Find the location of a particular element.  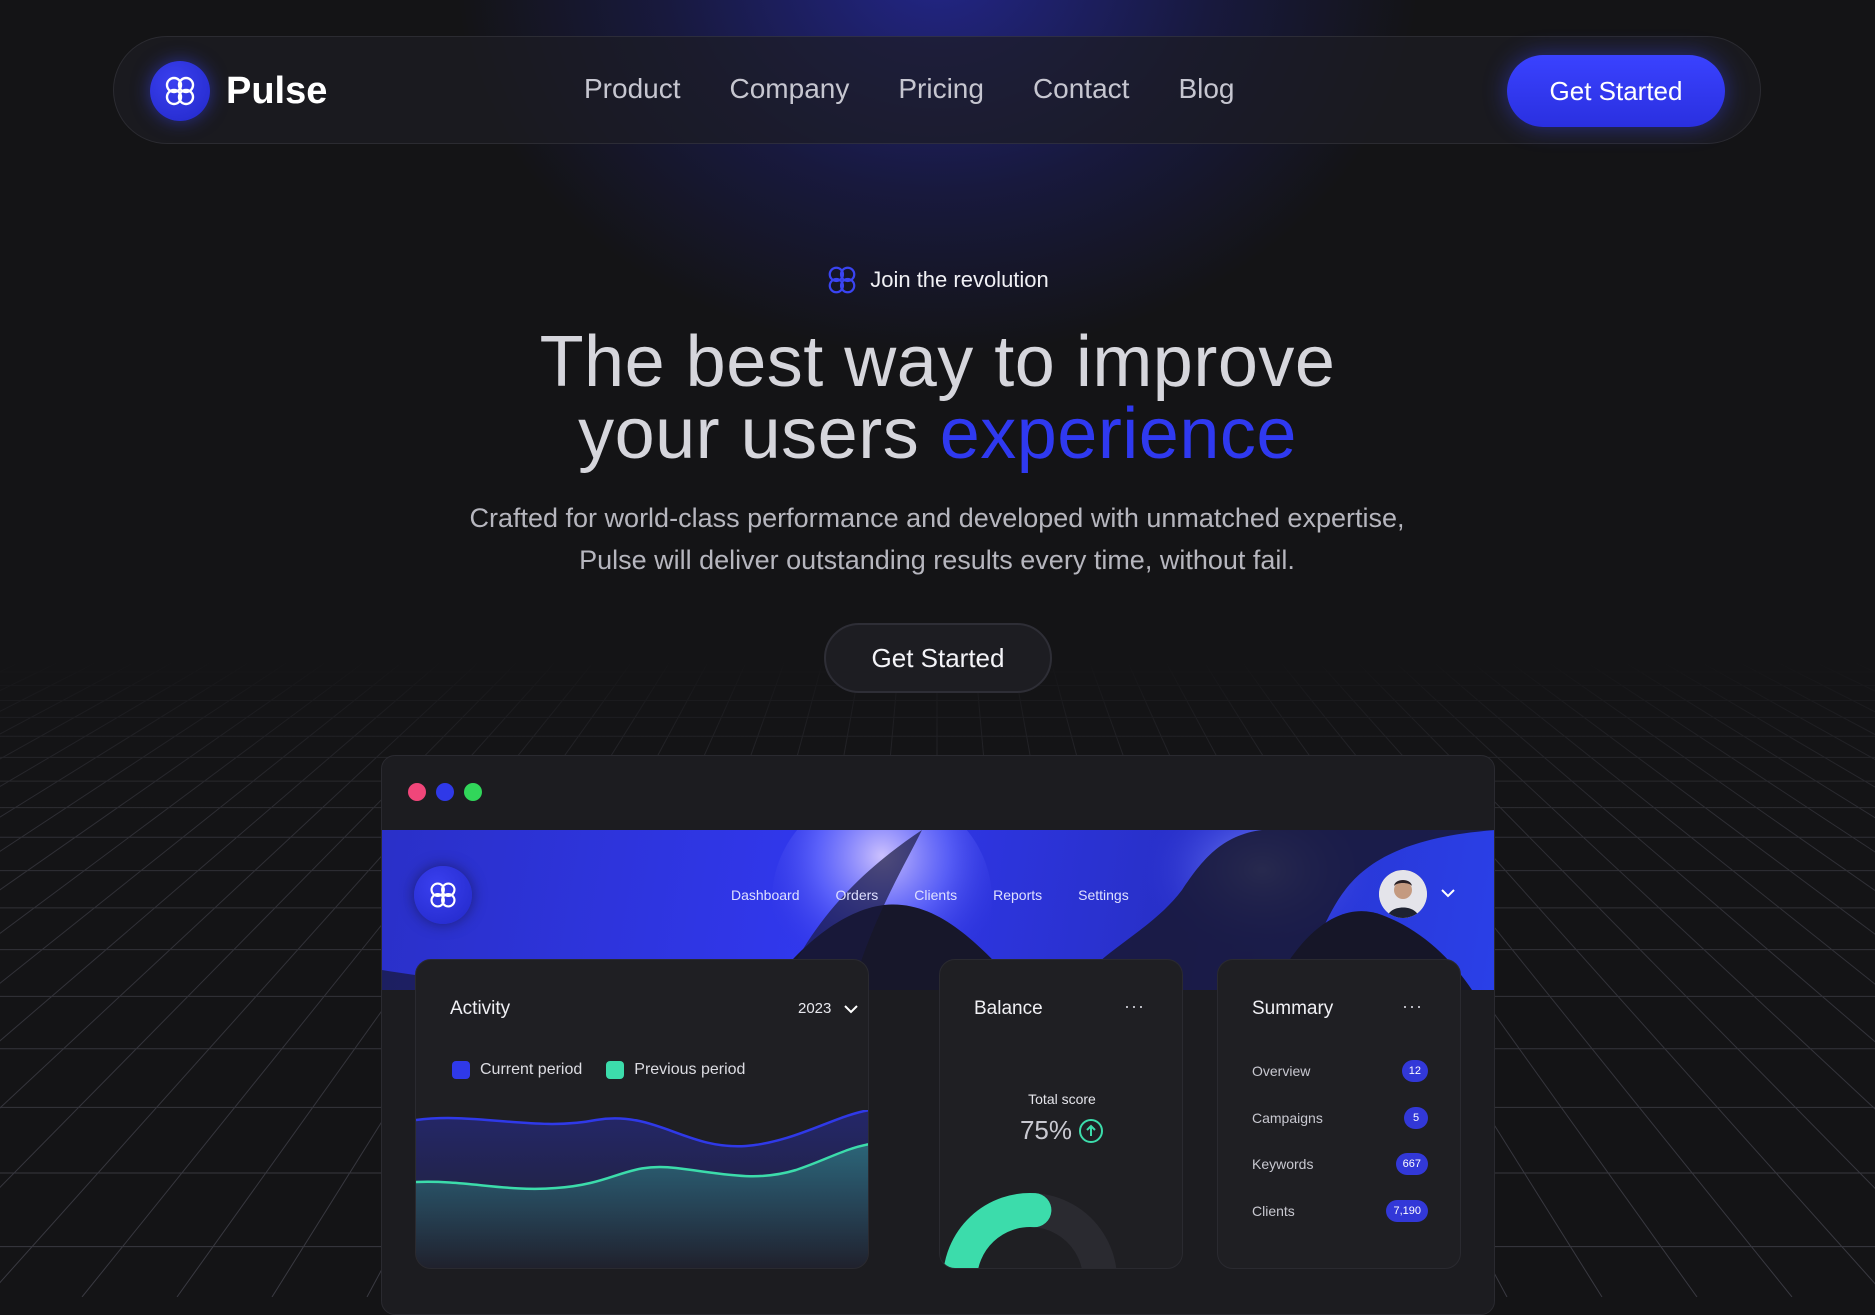

legend-current: Current period is located at coordinates (517, 1070).